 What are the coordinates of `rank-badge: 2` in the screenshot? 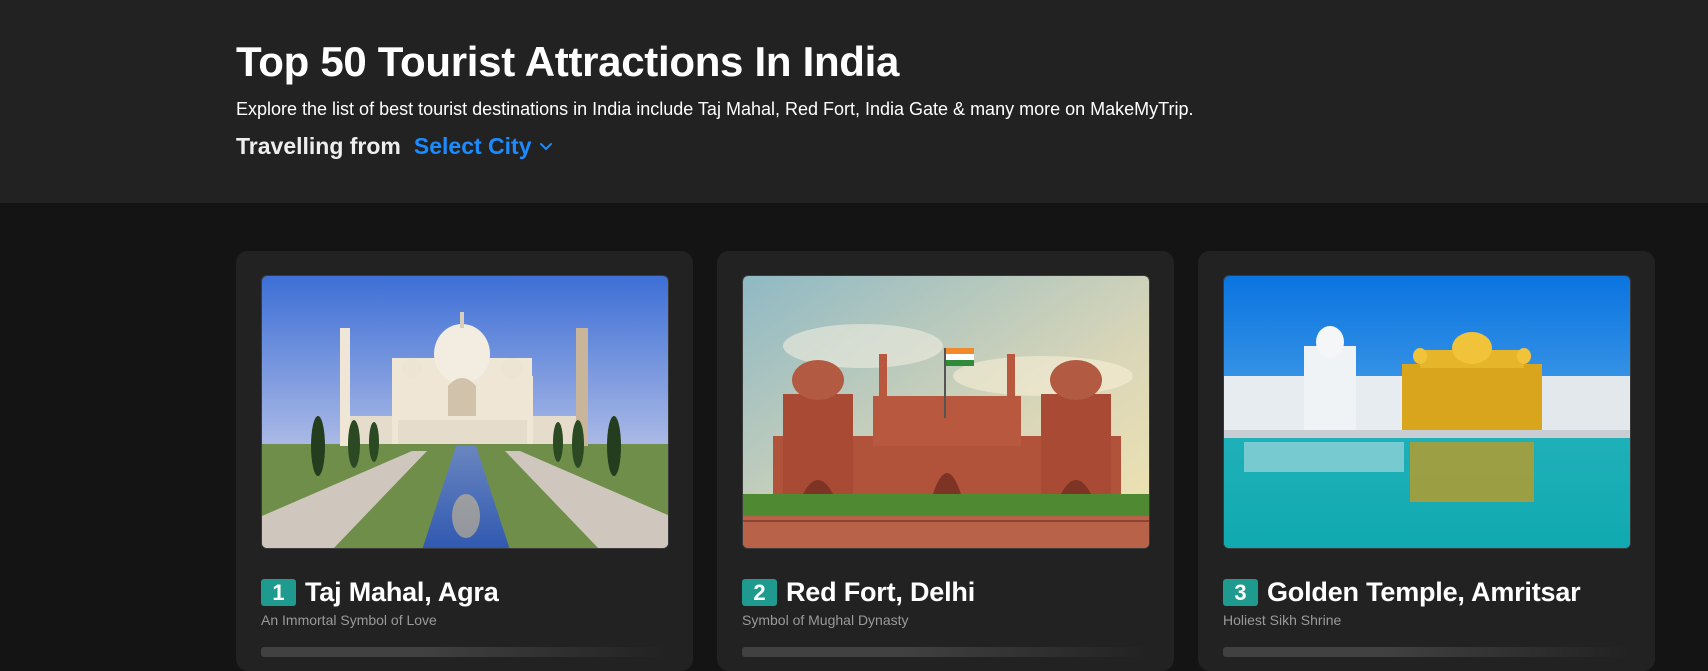 It's located at (759, 592).